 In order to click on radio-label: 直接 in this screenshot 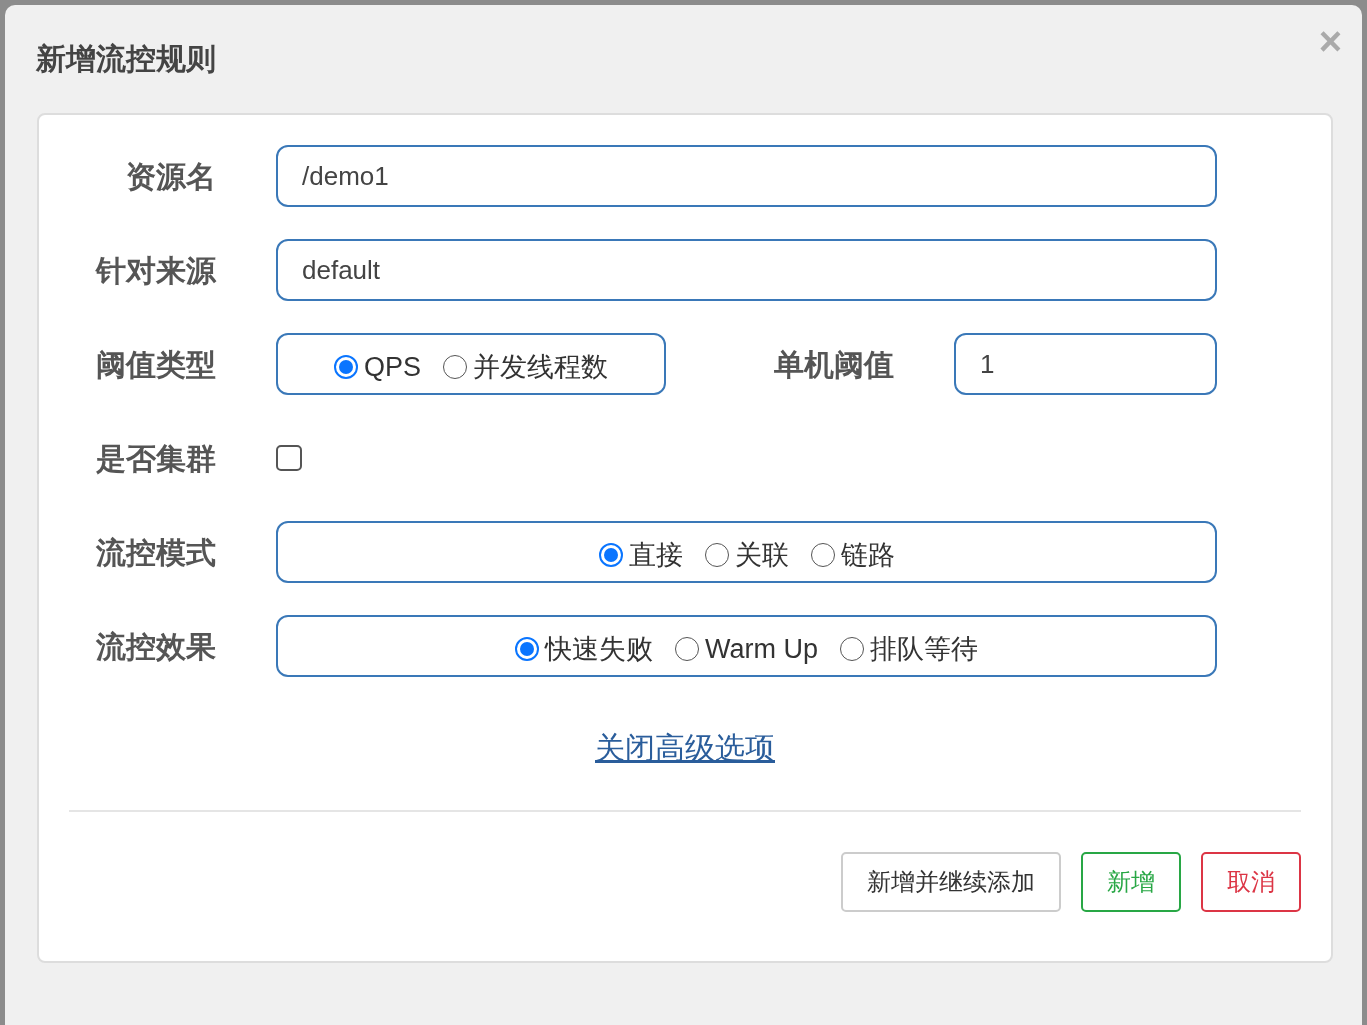, I will do `click(655, 555)`.